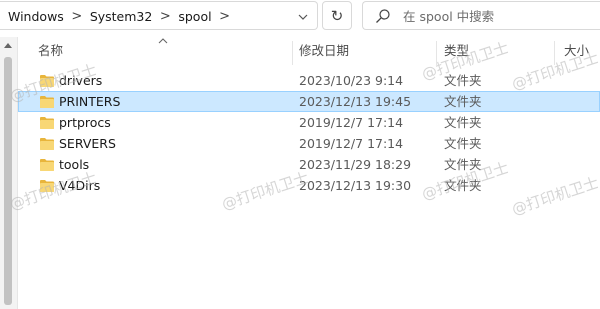 This screenshot has height=309, width=600. I want to click on file-date: 2023/12/13 19:30, so click(355, 185).